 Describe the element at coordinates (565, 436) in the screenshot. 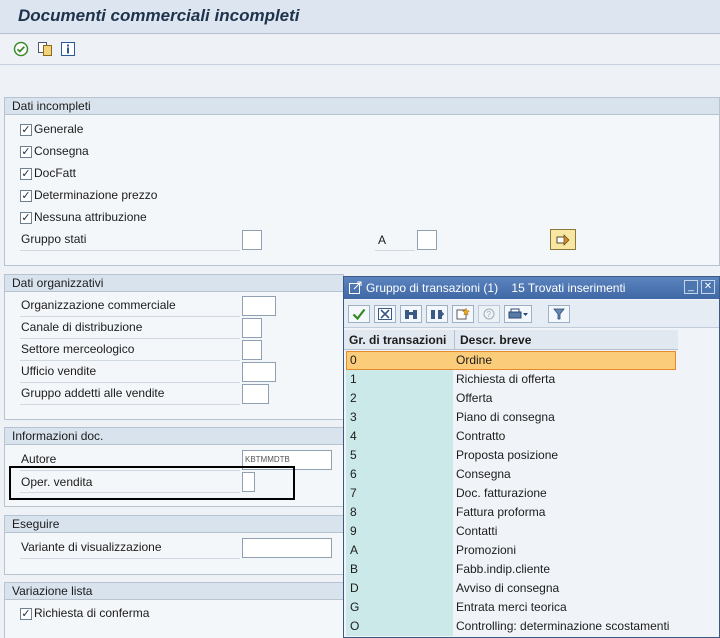

I see `table-row-description: Contratto` at that location.